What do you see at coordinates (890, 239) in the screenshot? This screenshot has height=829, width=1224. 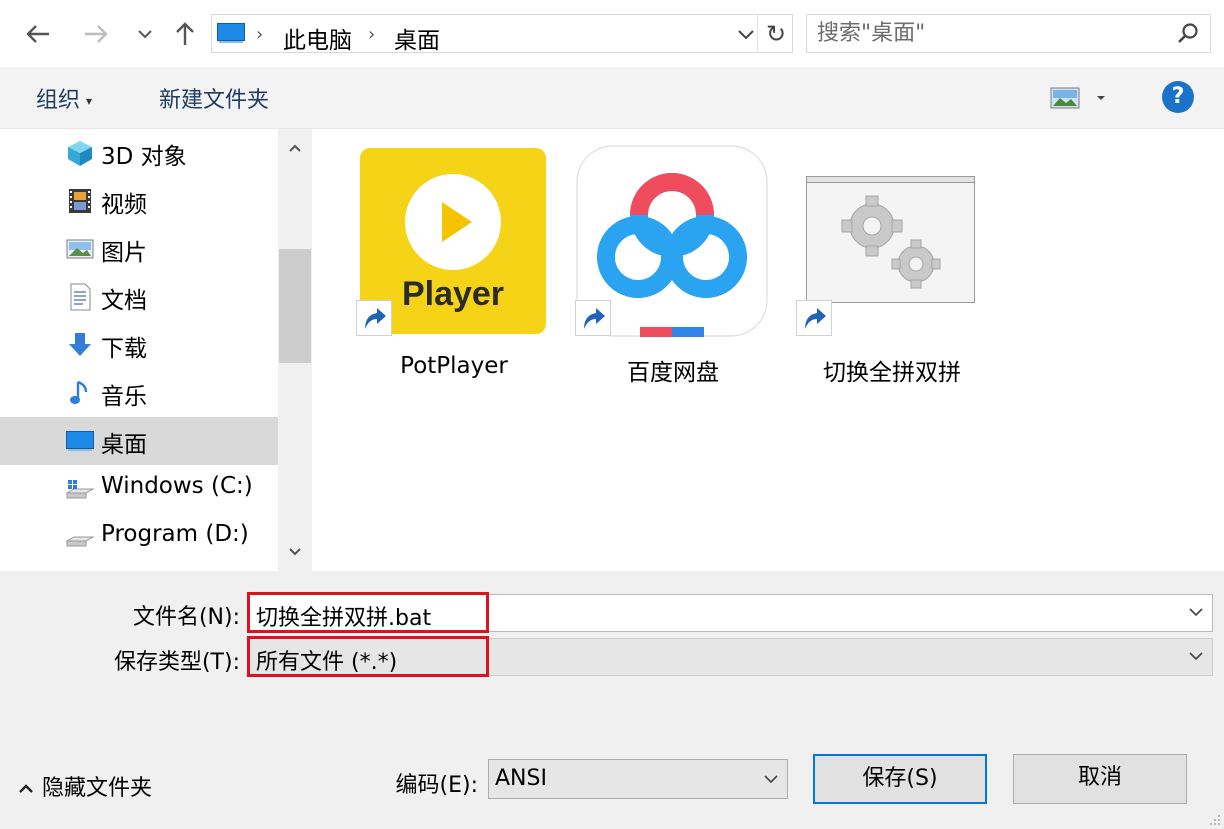 I see `batch-file-gears-icon` at bounding box center [890, 239].